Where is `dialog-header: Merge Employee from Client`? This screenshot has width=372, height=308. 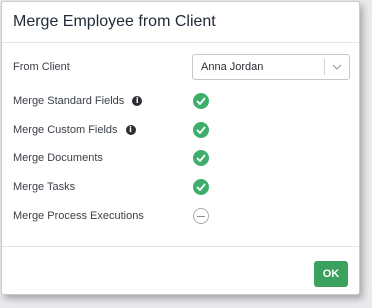
dialog-header: Merge Employee from Client is located at coordinates (180, 22).